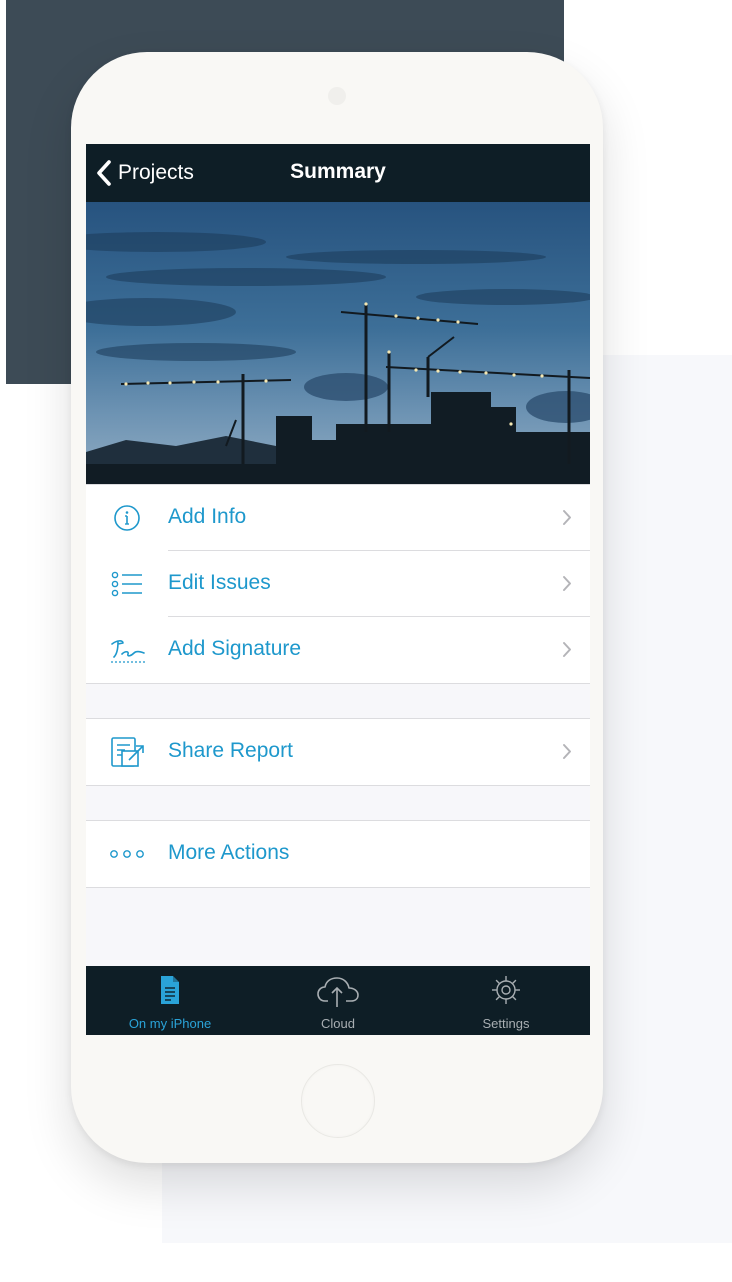 The width and height of the screenshot is (732, 1282). I want to click on document-icon, so click(170, 990).